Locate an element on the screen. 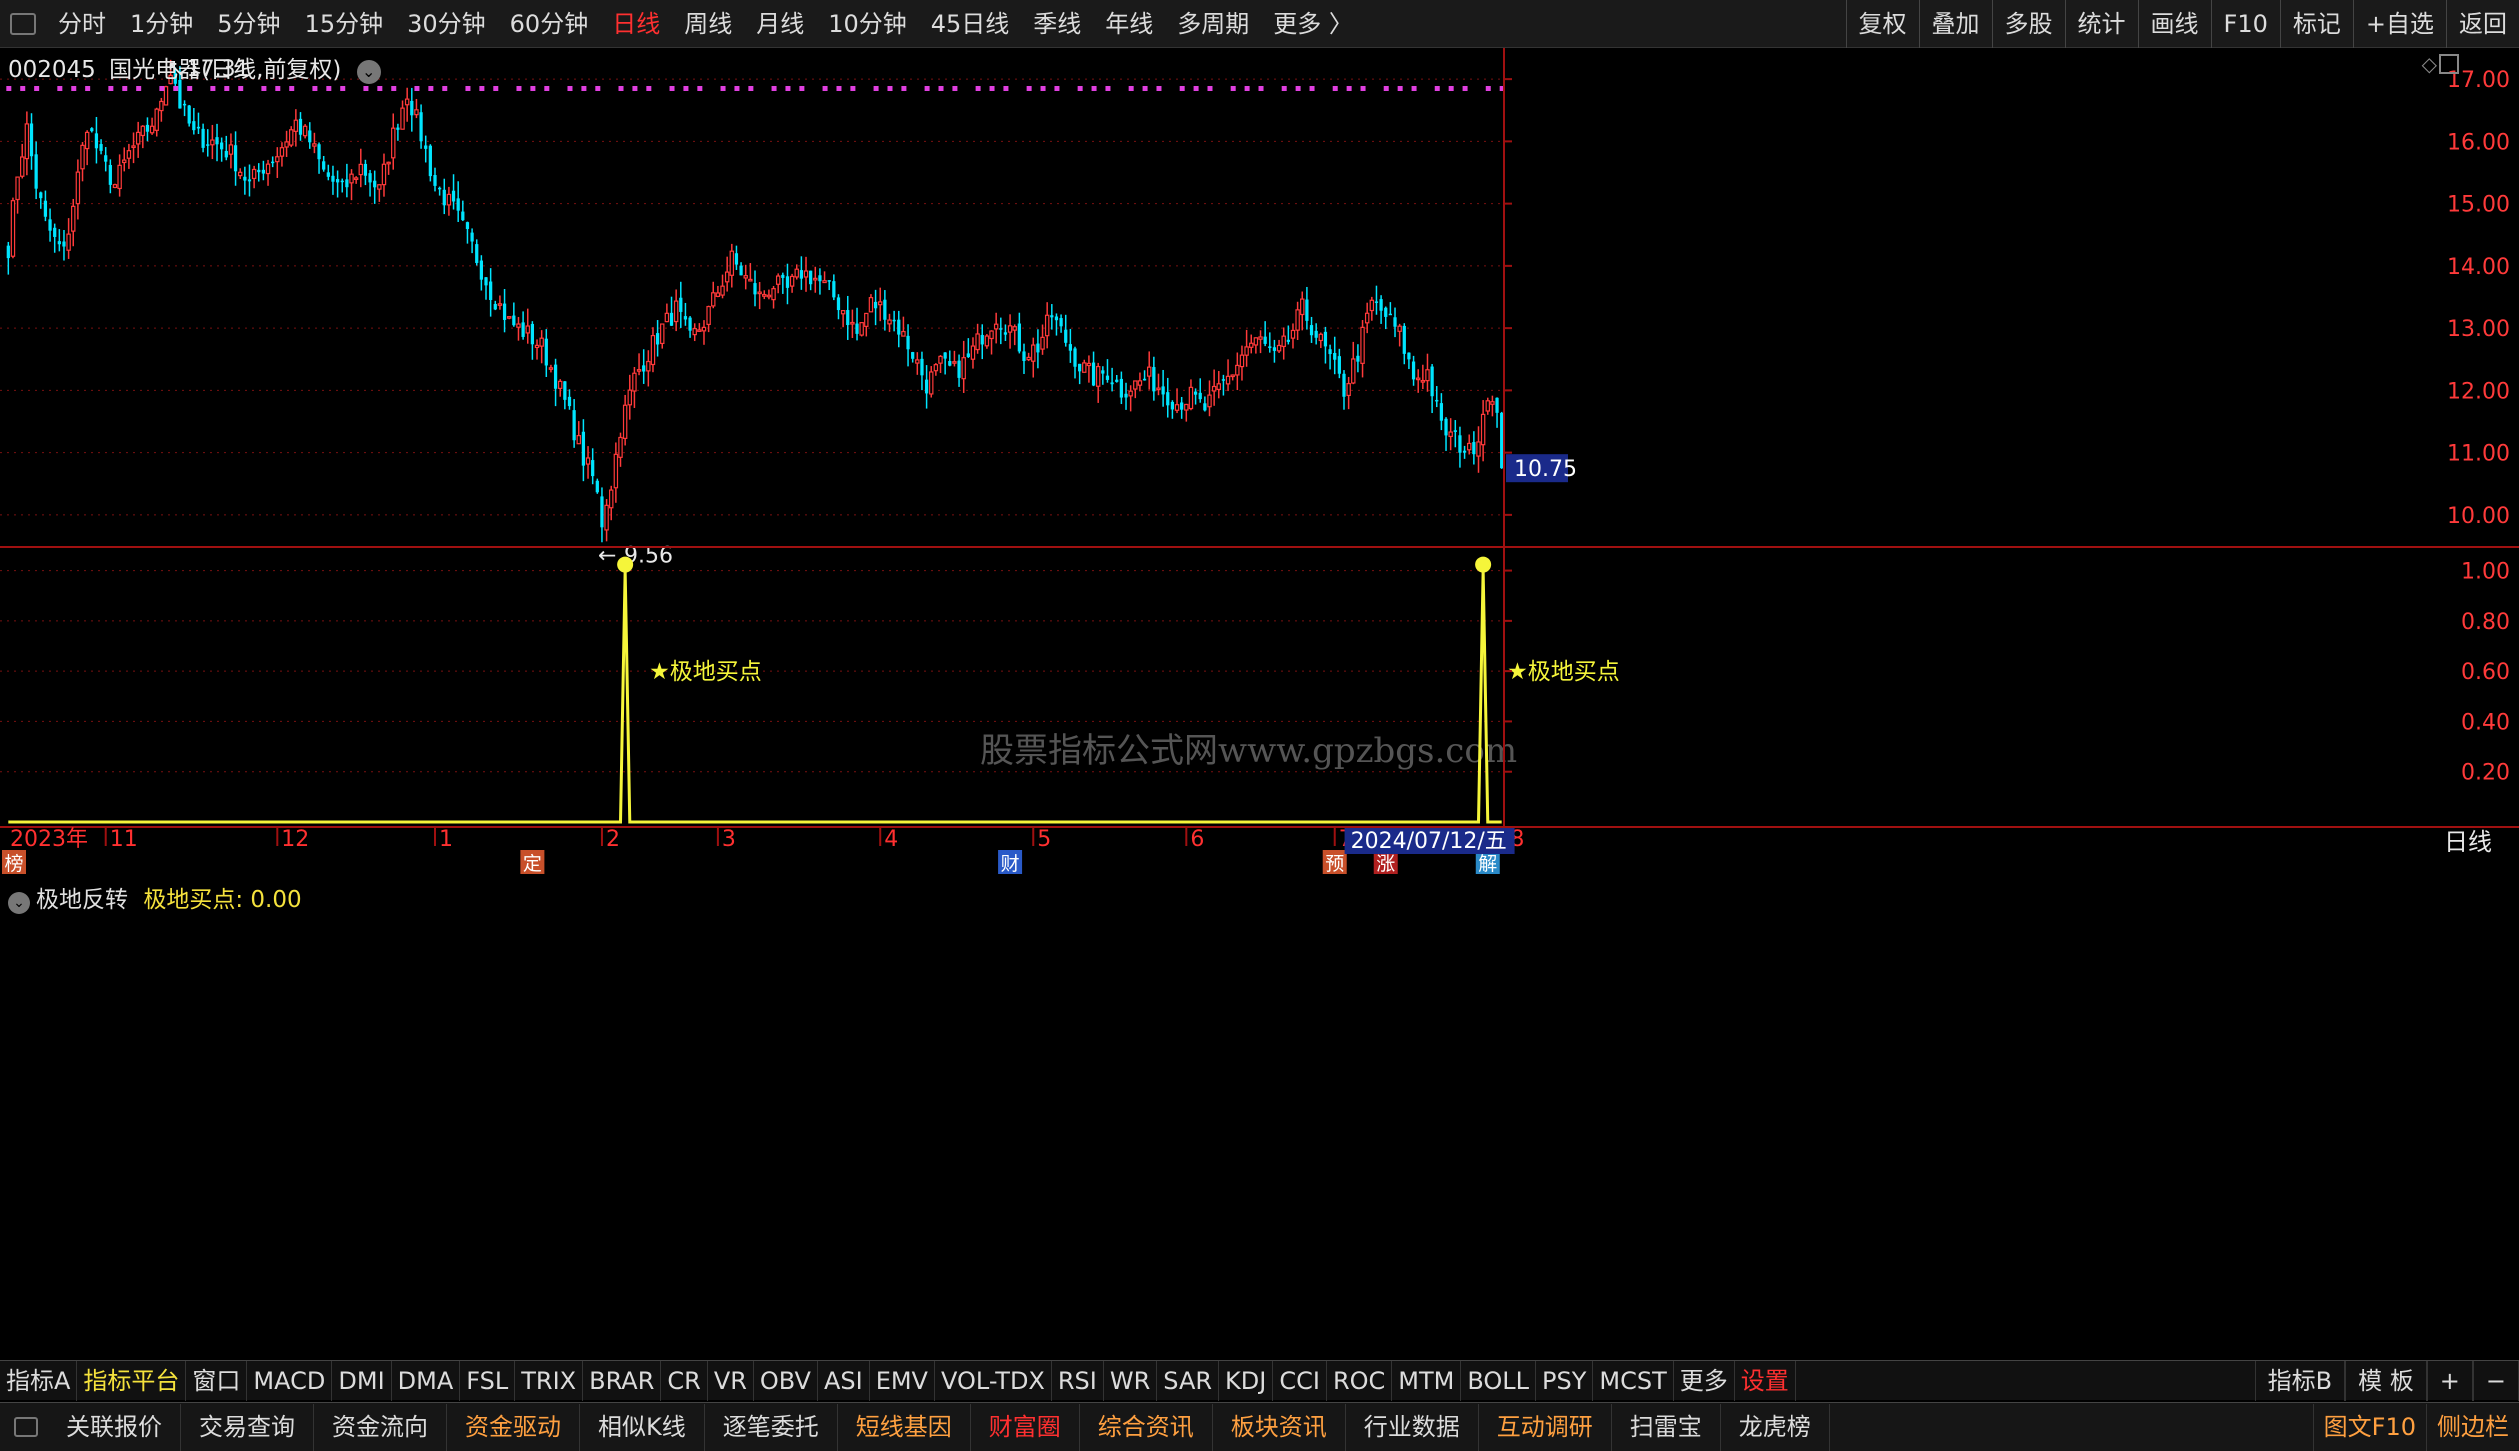 This screenshot has width=2519, height=1451. indicator-tab-9: CR is located at coordinates (684, 1380).